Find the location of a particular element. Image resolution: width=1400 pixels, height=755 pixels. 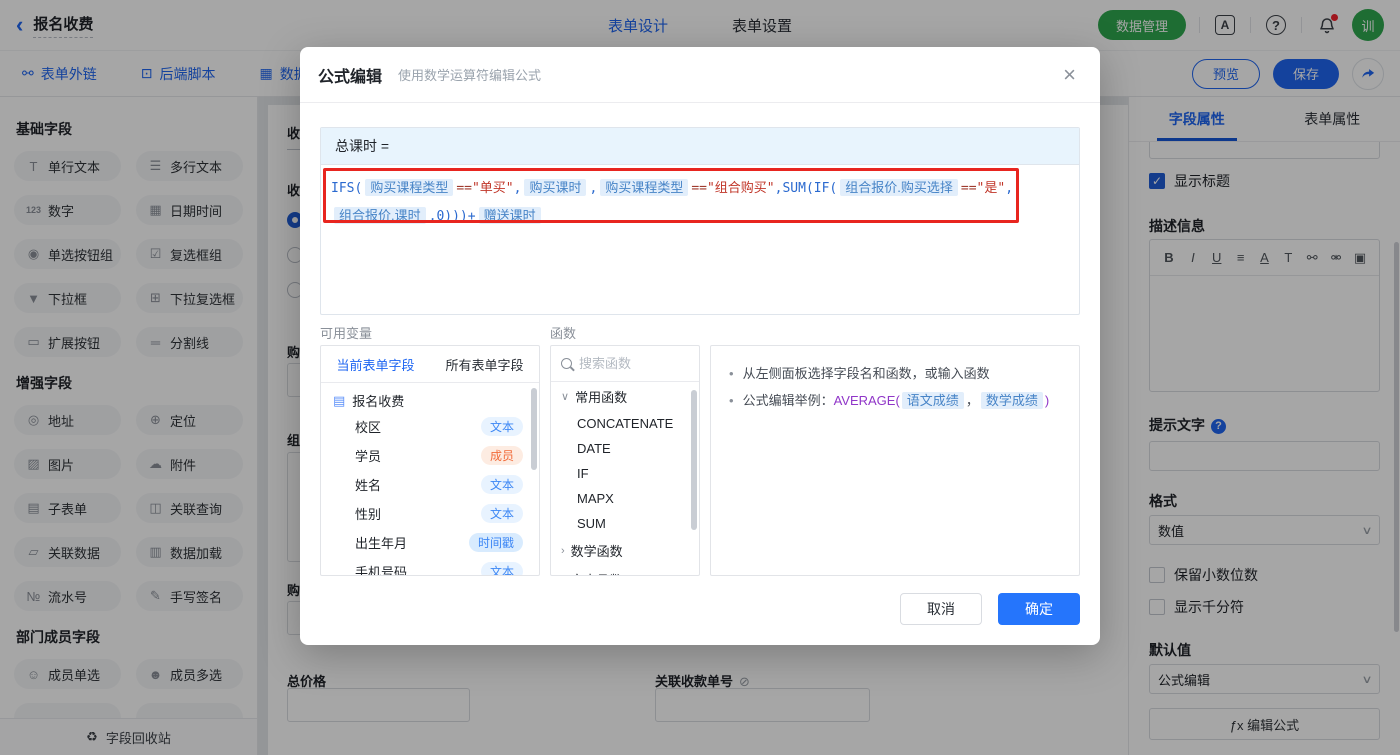

formula-token: ) is located at coordinates (1047, 400).